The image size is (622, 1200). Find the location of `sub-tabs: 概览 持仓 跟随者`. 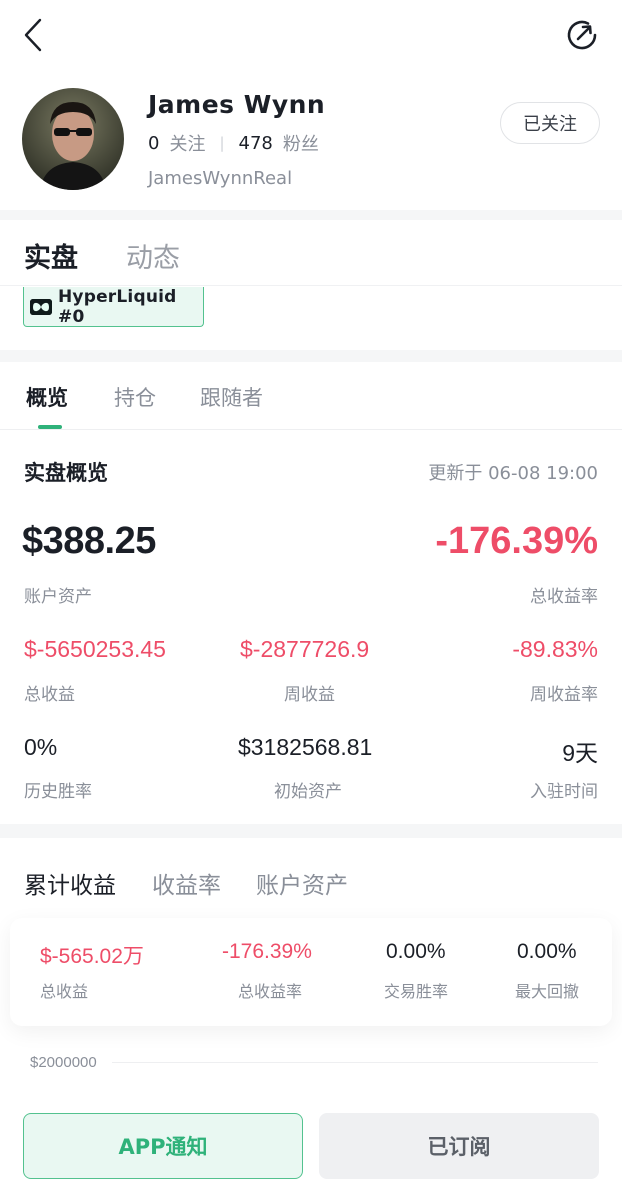

sub-tabs: 概览 持仓 跟随者 is located at coordinates (311, 396).